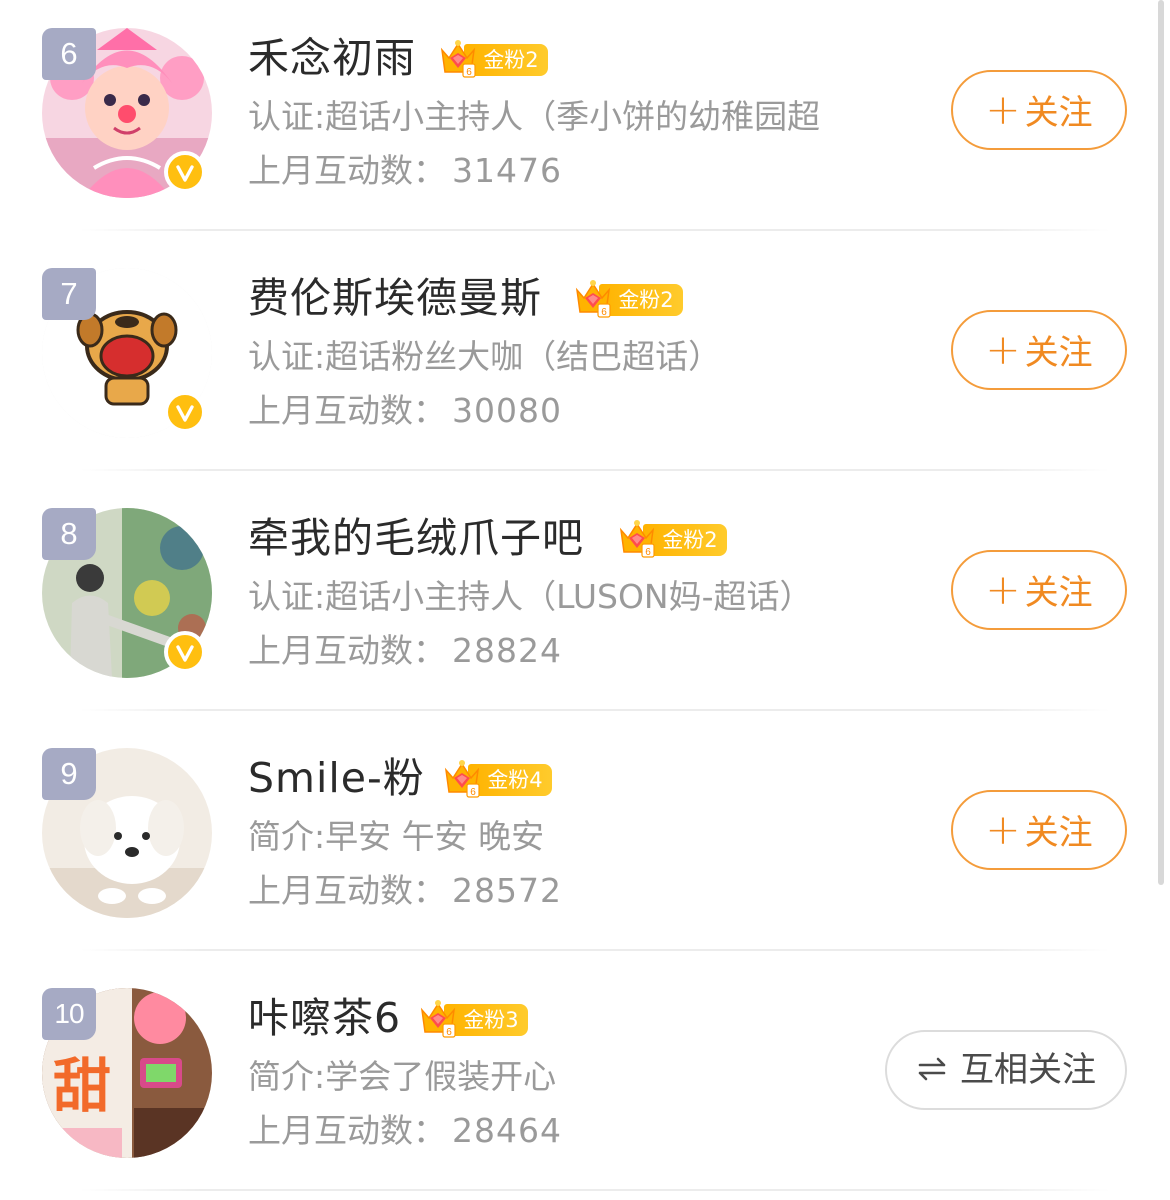  What do you see at coordinates (69, 54) in the screenshot?
I see `rank-badge: 6` at bounding box center [69, 54].